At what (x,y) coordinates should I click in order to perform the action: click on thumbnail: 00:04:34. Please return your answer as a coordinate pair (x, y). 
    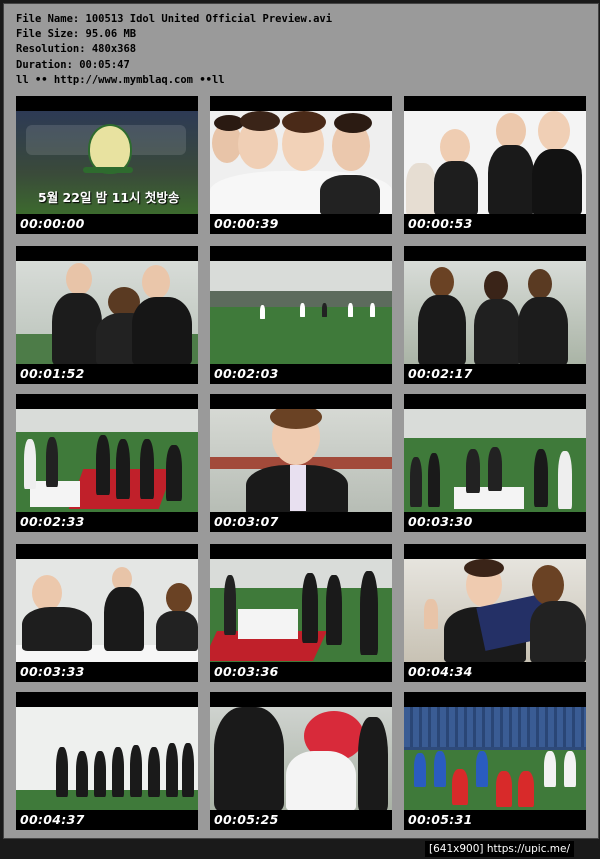
    Looking at the image, I should click on (495, 613).